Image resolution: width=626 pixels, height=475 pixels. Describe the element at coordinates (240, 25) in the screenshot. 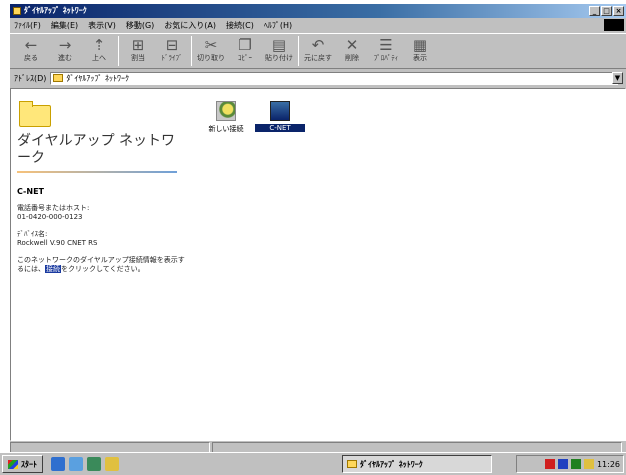

I see `menu-connections: 接続(C)` at that location.